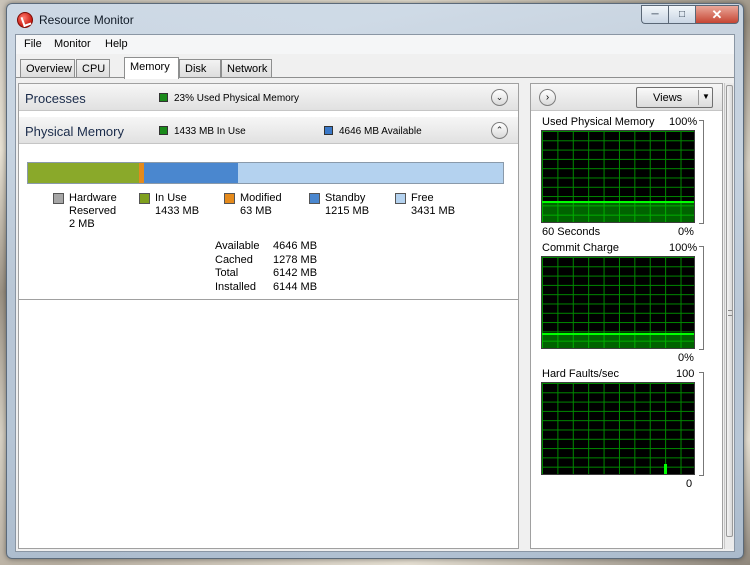  What do you see at coordinates (654, 14) in the screenshot?
I see `minimize-button: ─` at bounding box center [654, 14].